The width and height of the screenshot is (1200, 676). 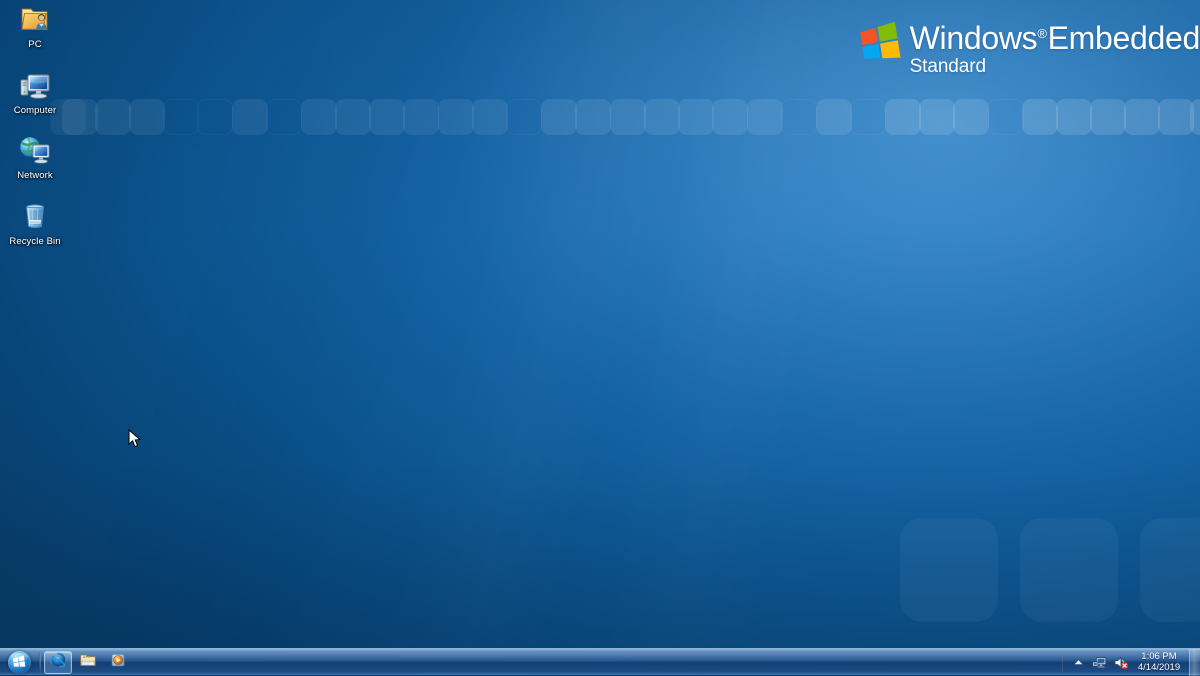 I want to click on desktop-icon-network: Network, so click(x=35, y=157).